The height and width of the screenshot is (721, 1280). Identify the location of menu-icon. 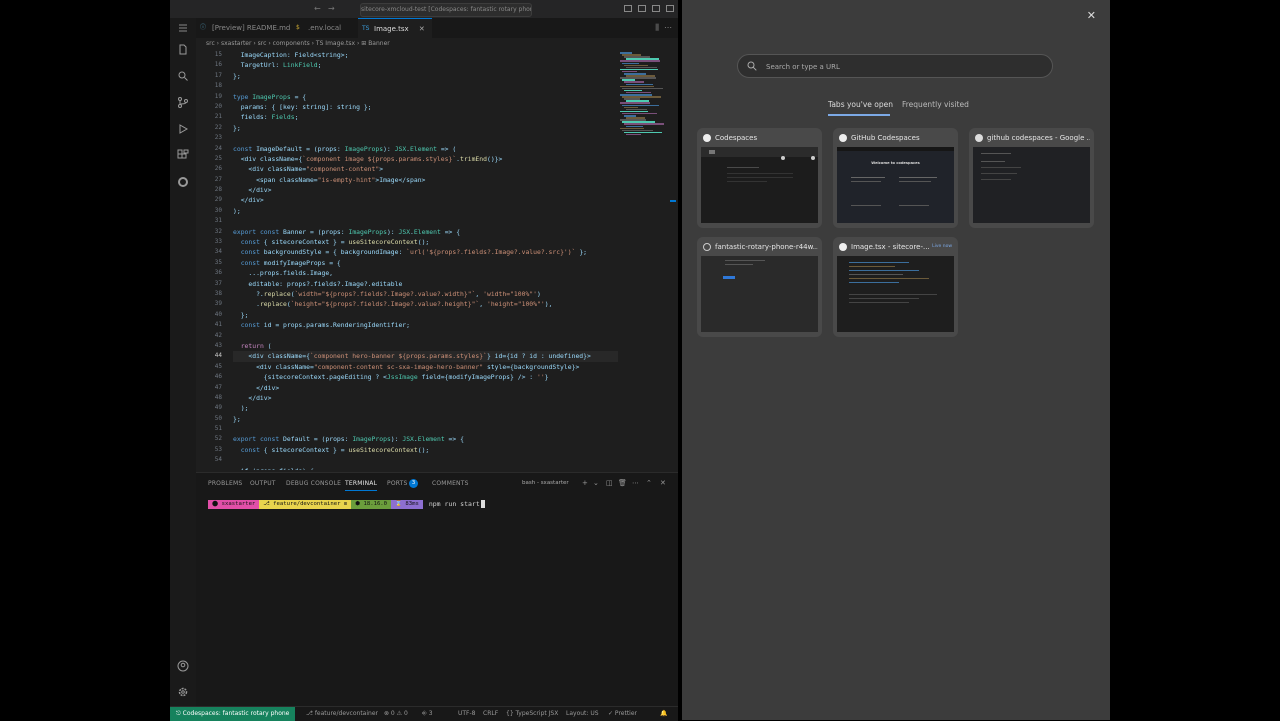
(183, 28).